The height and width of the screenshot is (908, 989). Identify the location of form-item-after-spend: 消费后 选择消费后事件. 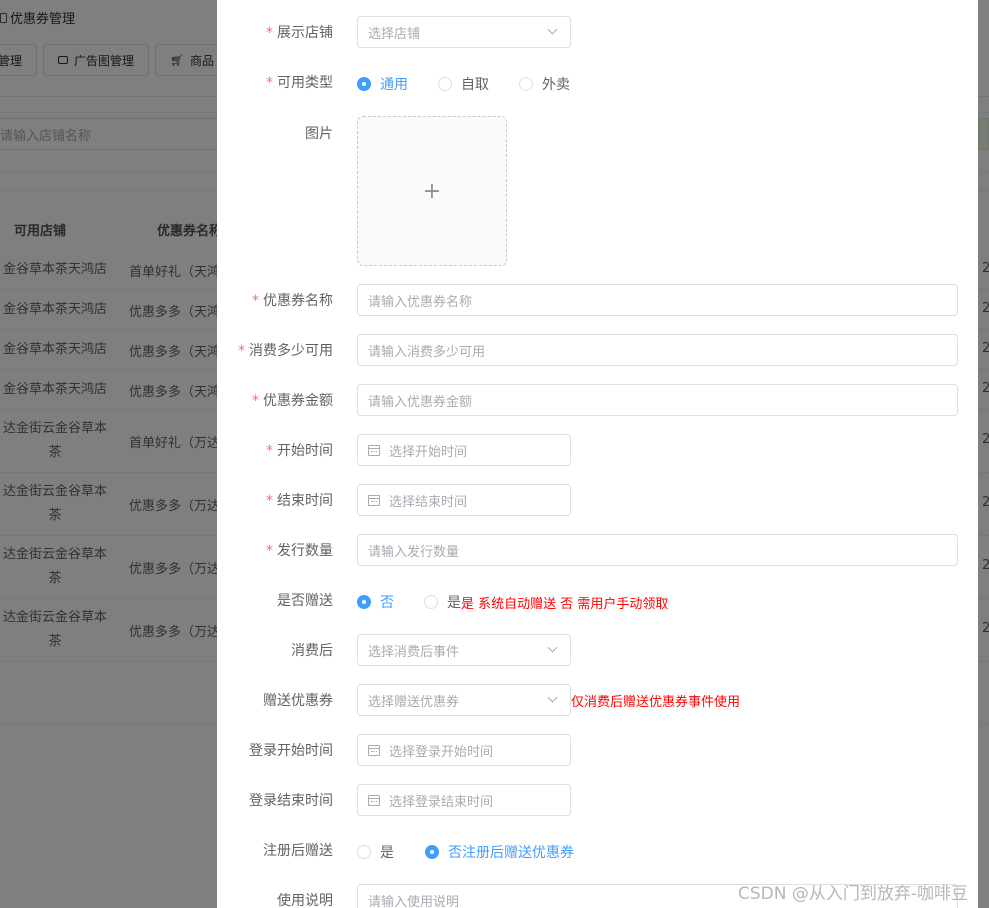
(597, 650).